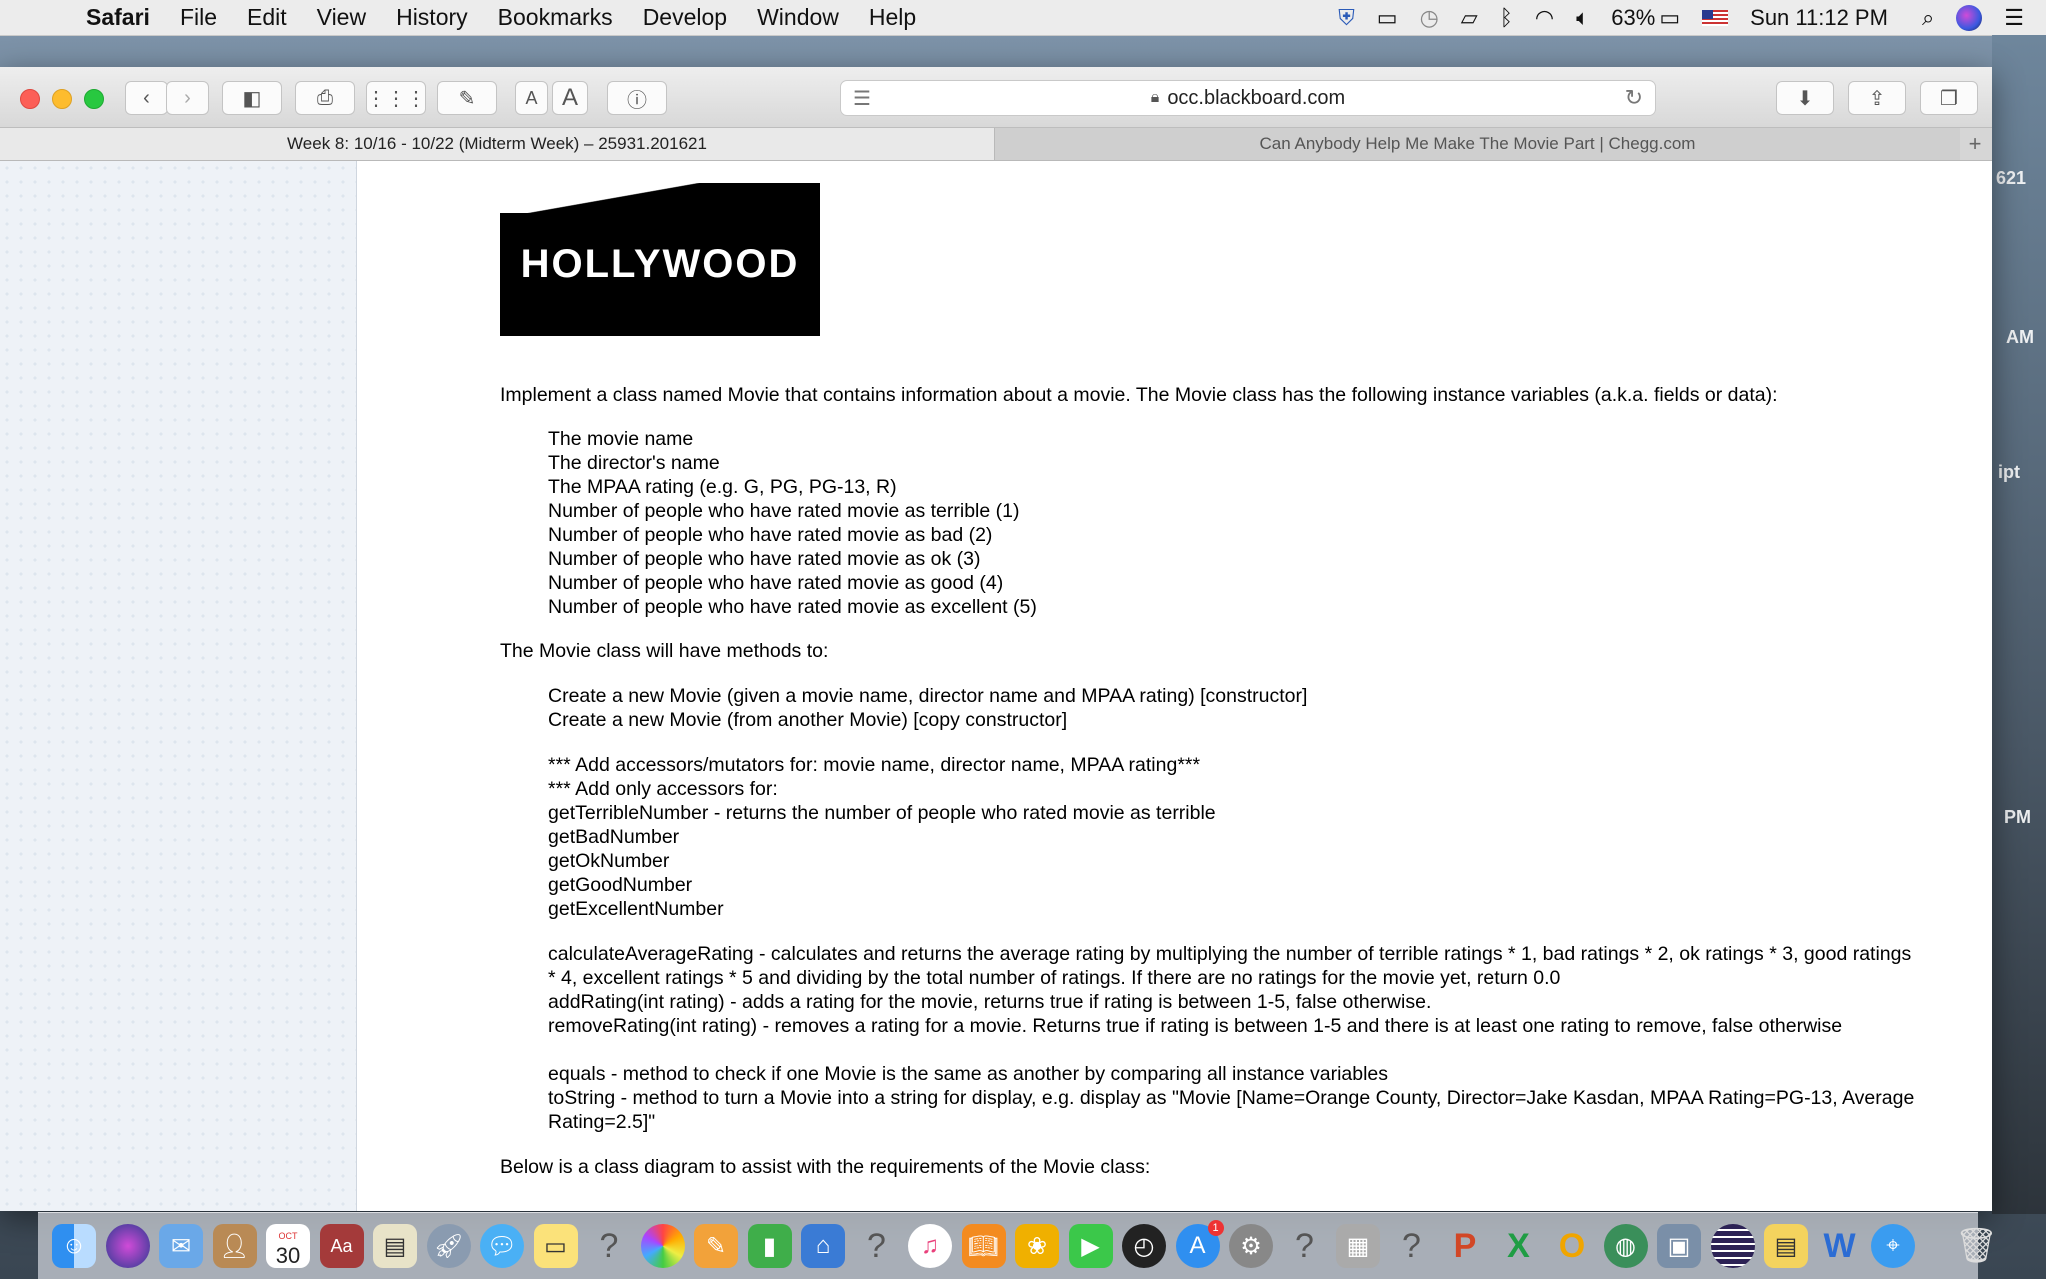 The width and height of the screenshot is (2046, 1279). Describe the element at coordinates (1928, 18) in the screenshot. I see `spotlight-search-icon: ⌕` at that location.